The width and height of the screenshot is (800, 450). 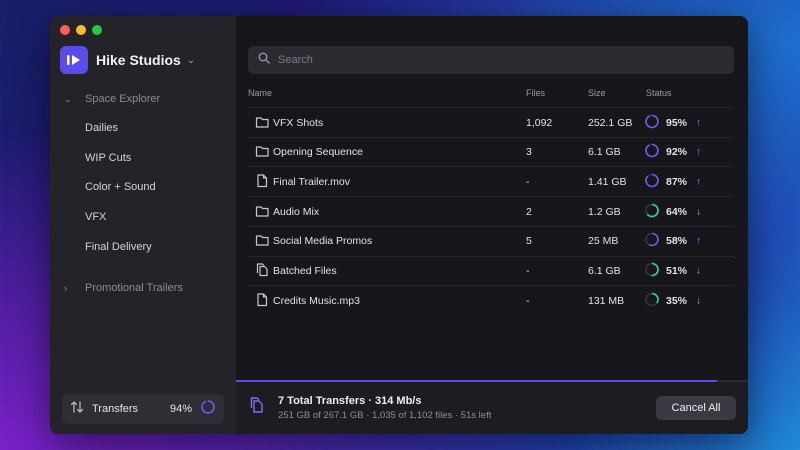 I want to click on table-row: VFX Shots 1,092 252.1 GB 95% ↑, so click(x=491, y=122).